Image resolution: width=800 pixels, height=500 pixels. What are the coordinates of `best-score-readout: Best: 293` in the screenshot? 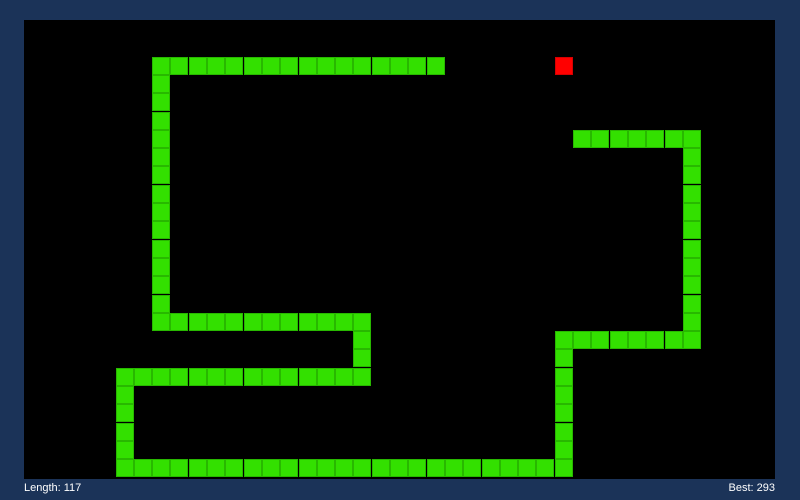 It's located at (751, 488).